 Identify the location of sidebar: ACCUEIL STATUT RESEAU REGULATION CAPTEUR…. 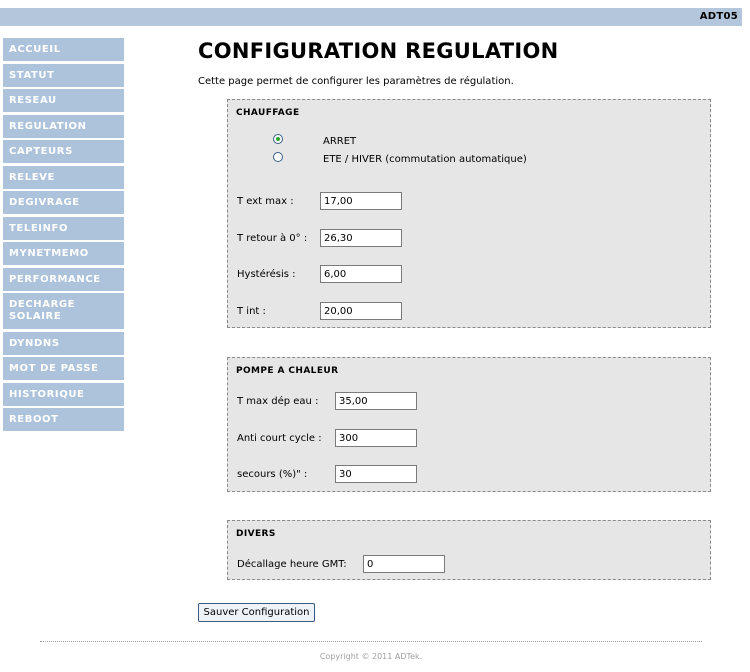
(63, 236).